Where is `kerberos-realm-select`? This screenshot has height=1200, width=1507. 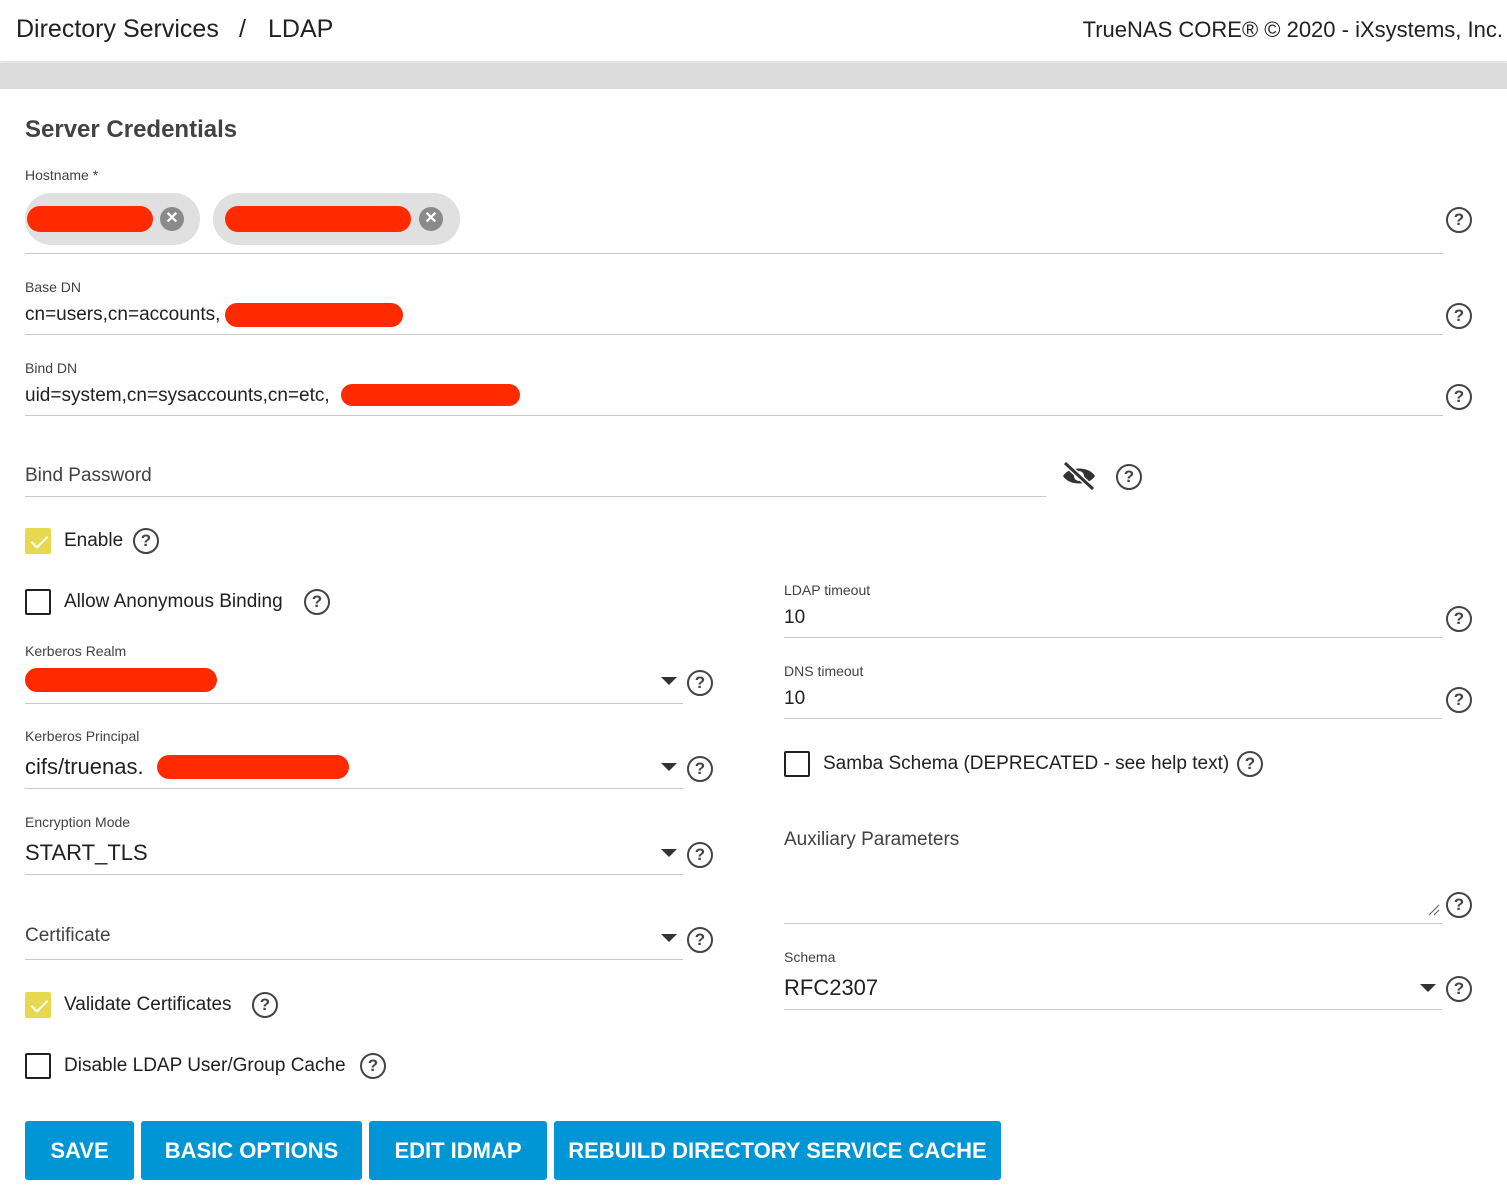 kerberos-realm-select is located at coordinates (354, 703).